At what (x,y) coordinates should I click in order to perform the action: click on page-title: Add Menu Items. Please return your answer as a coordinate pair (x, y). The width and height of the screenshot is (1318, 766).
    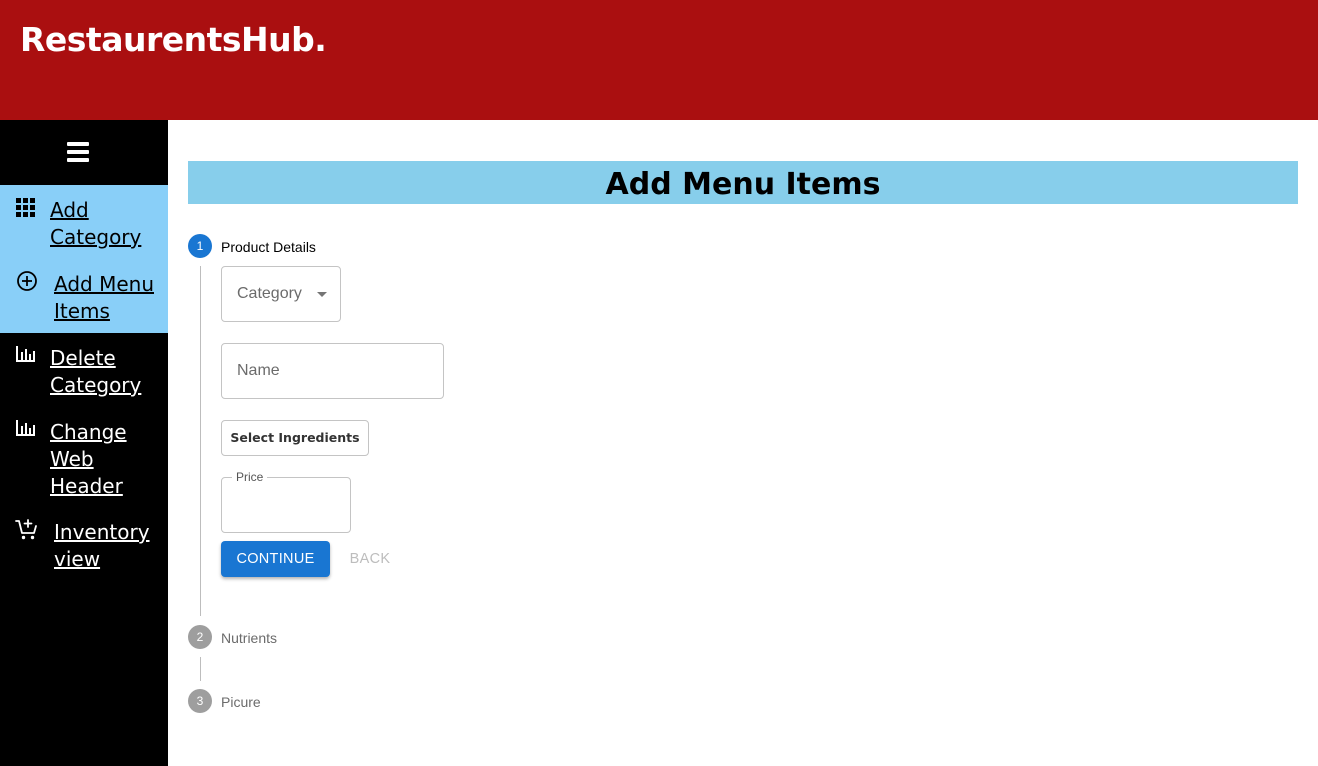
    Looking at the image, I should click on (743, 184).